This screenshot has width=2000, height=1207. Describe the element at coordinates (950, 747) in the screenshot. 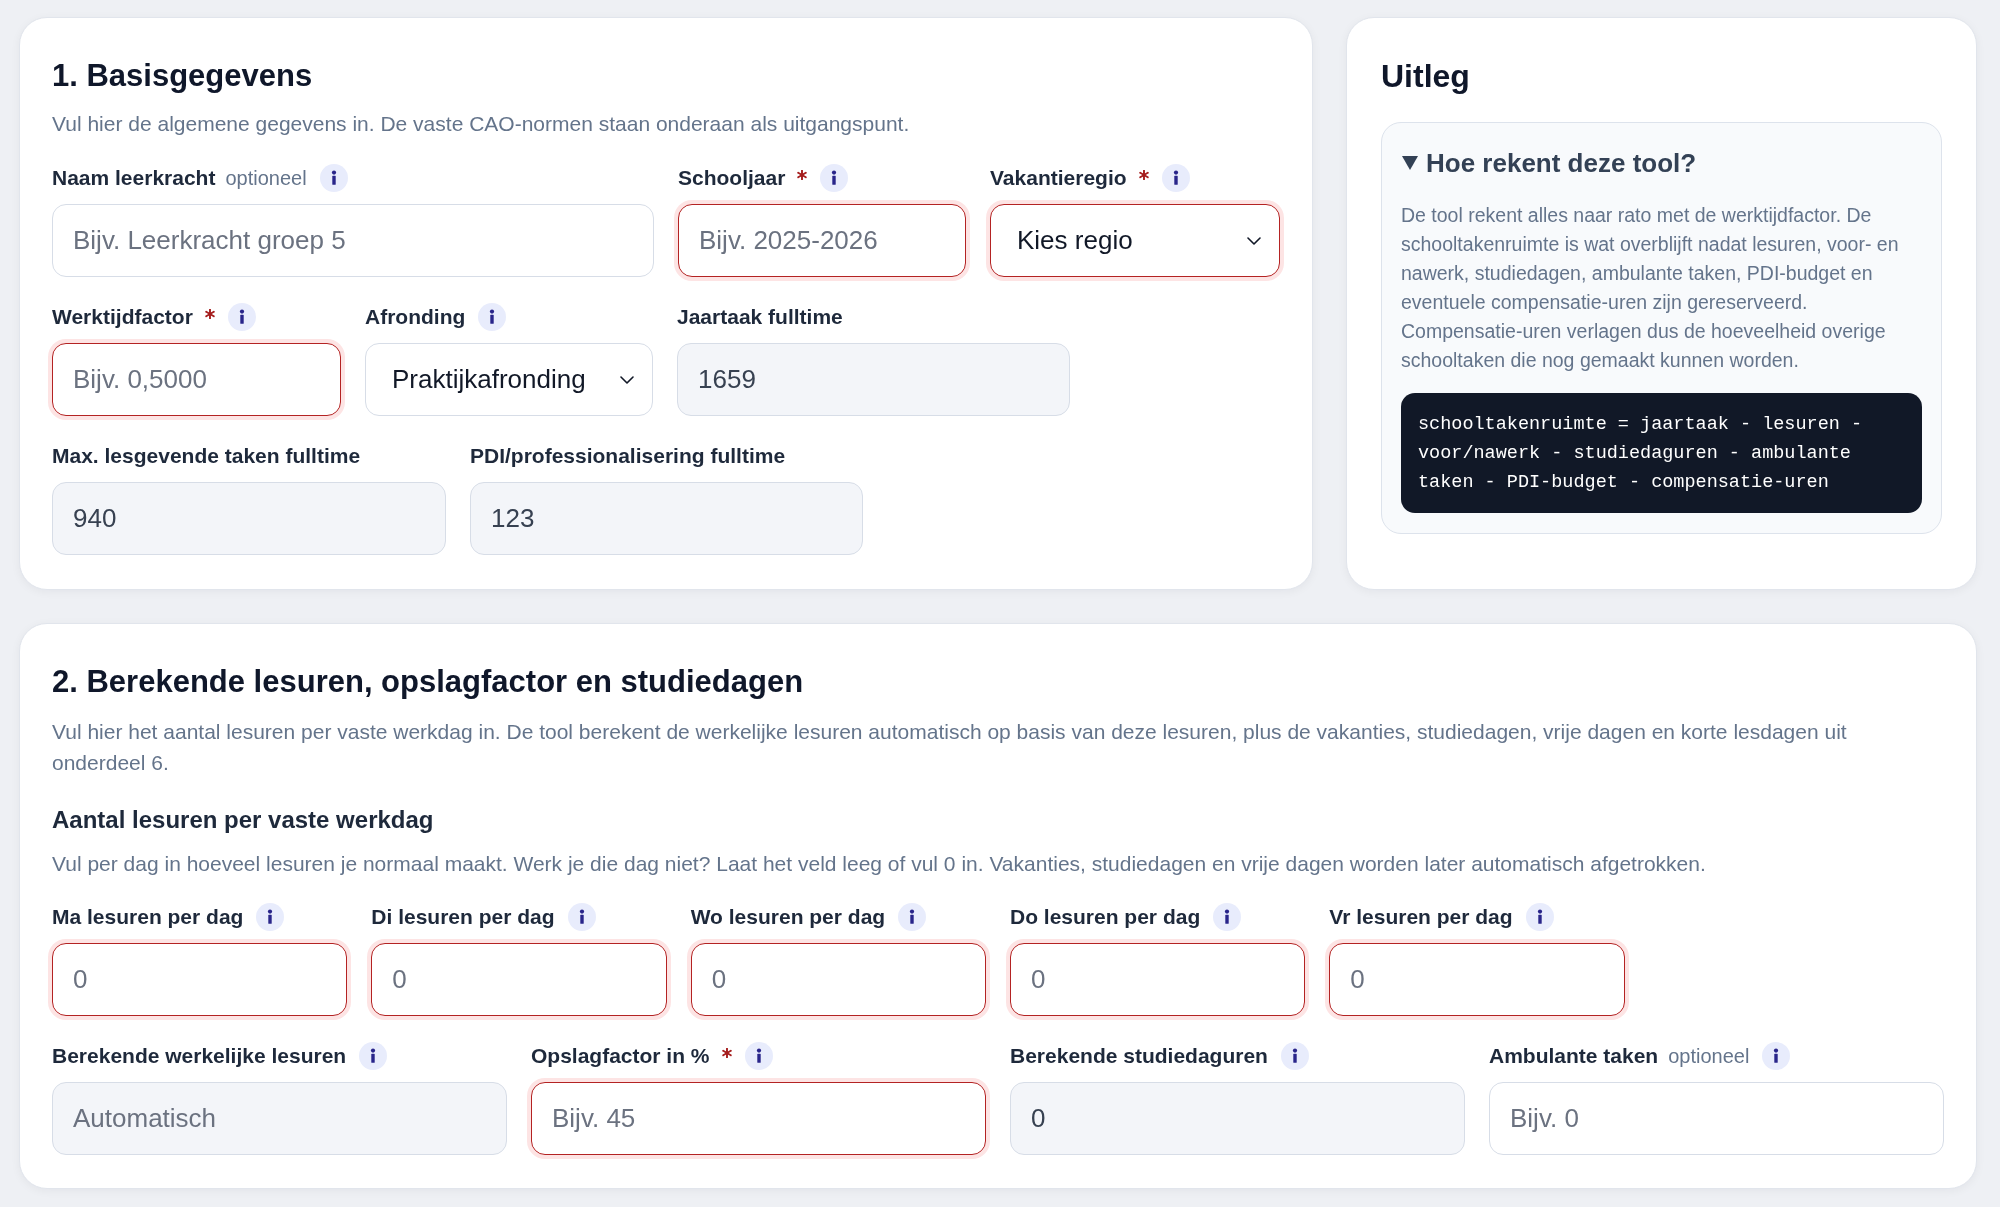

I see `section-description: Vul hier het aantal lesuren per vaste werkdag in. De tool berekent de werkelijke lesuren automatisch op basis van deze lesuren, plus de vakanties, studiedagen, vrije dagen en korte lesdagen uit onderdeel 6.` at that location.